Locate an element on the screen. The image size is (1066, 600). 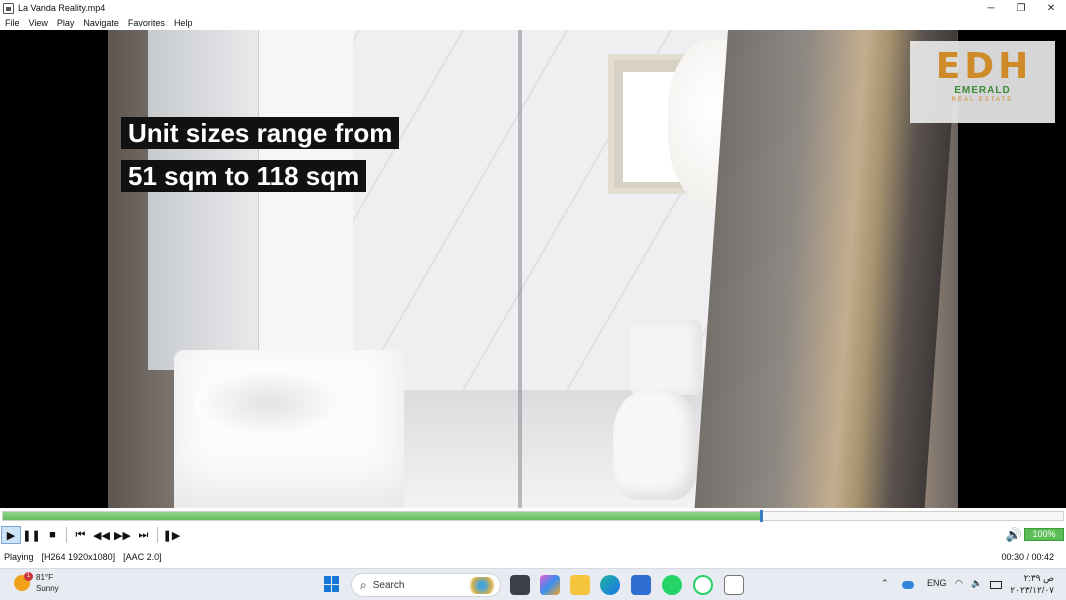
edge-icon is located at coordinates (610, 585).